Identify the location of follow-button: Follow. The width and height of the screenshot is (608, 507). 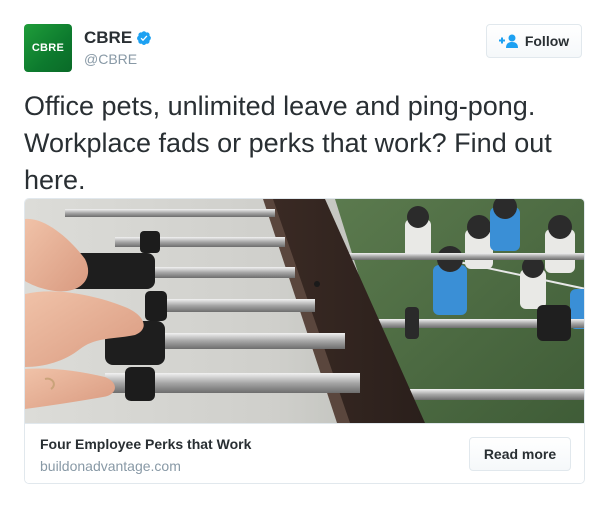
(534, 41).